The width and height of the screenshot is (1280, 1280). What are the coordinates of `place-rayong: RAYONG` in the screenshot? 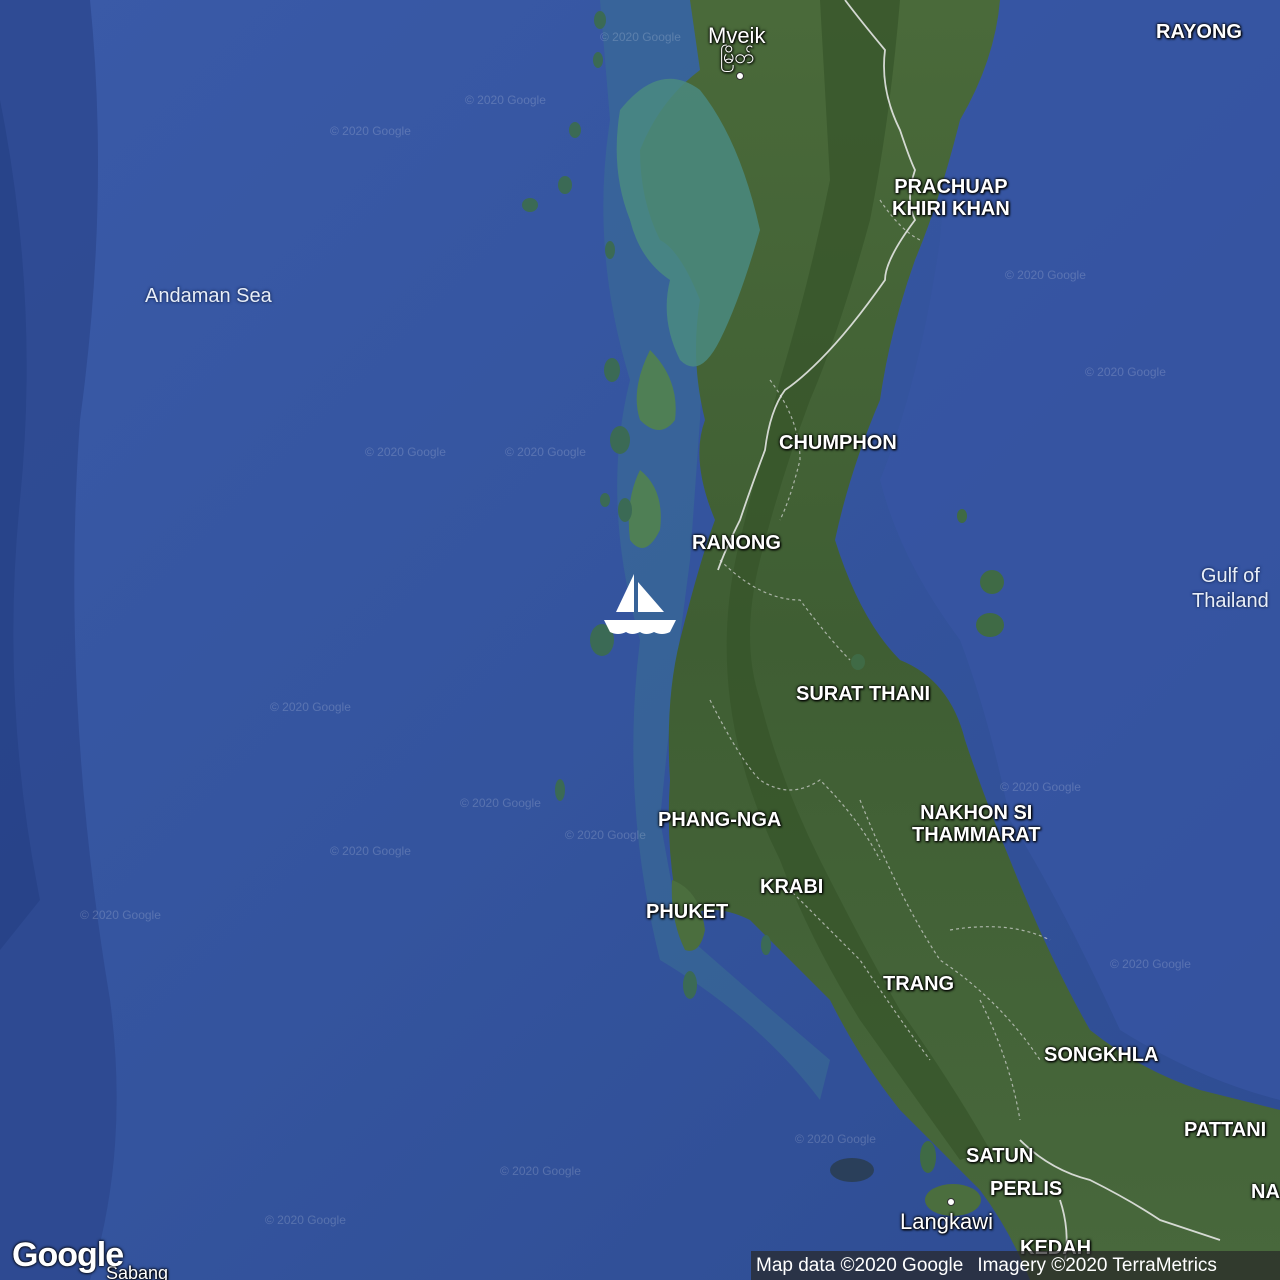 It's located at (1199, 32).